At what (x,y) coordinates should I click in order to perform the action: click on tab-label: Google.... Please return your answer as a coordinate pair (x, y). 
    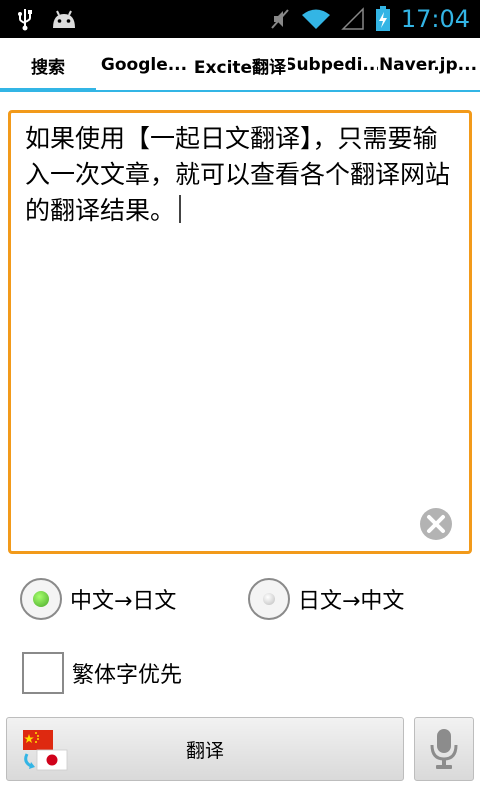
    Looking at the image, I should click on (144, 65).